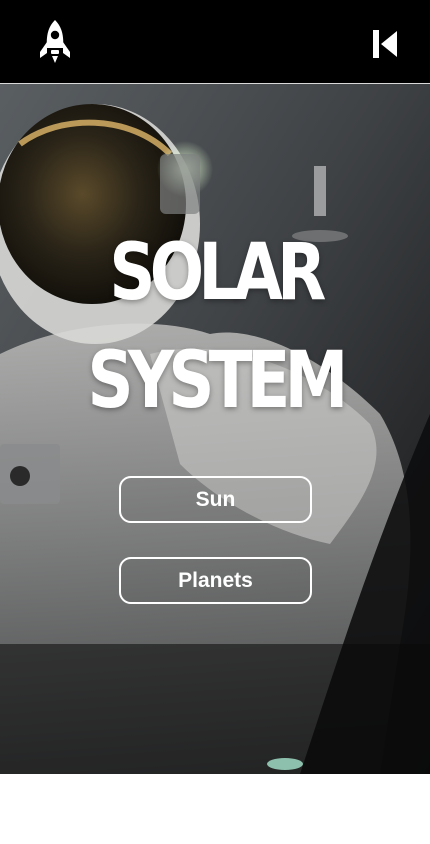 Image resolution: width=430 pixels, height=844 pixels. What do you see at coordinates (215, 42) in the screenshot?
I see `top-bar` at bounding box center [215, 42].